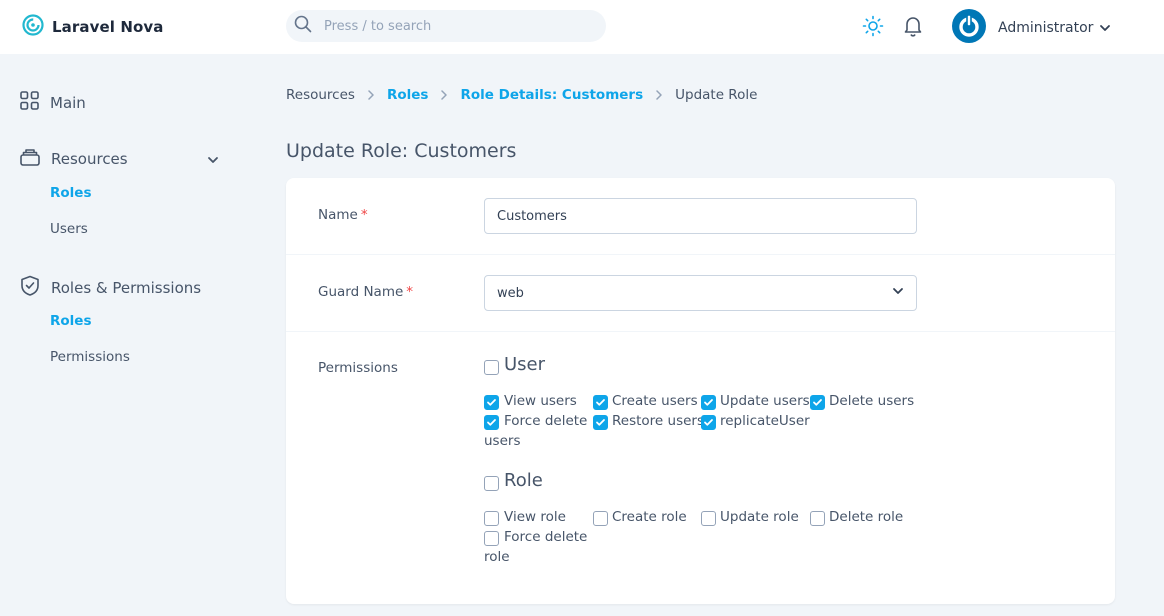 The image size is (1164, 616). What do you see at coordinates (535, 517) in the screenshot?
I see `permission-label: View role` at bounding box center [535, 517].